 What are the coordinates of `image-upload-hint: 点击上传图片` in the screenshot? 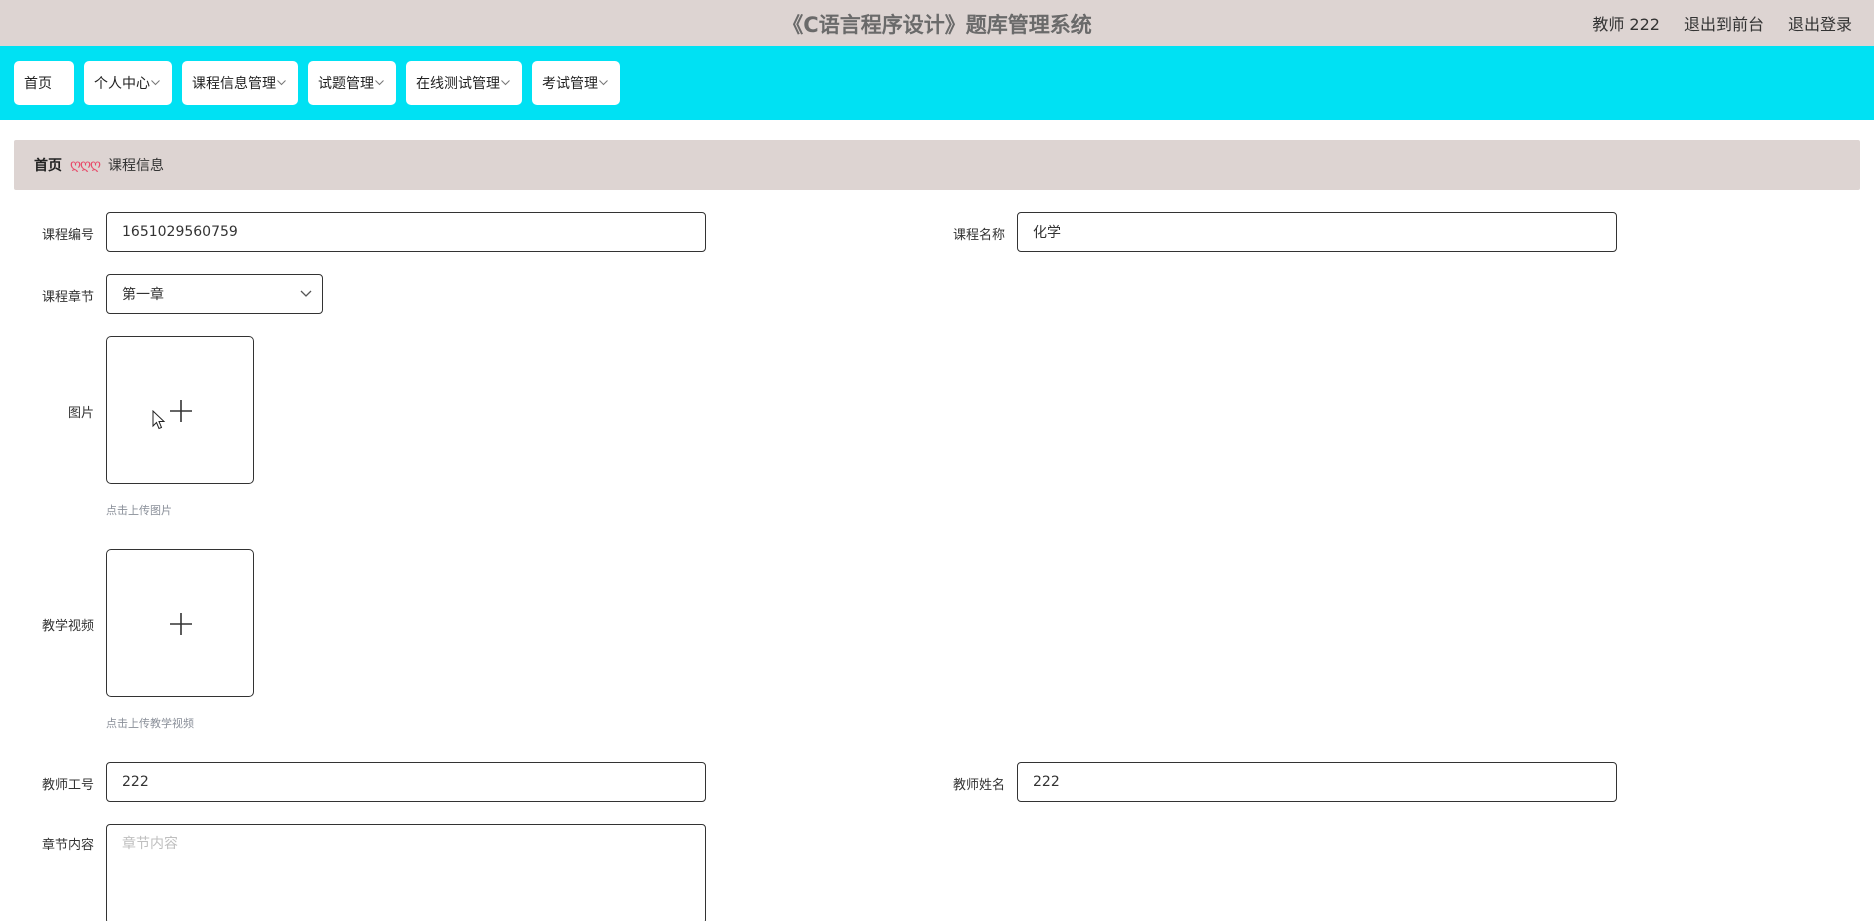 It's located at (139, 510).